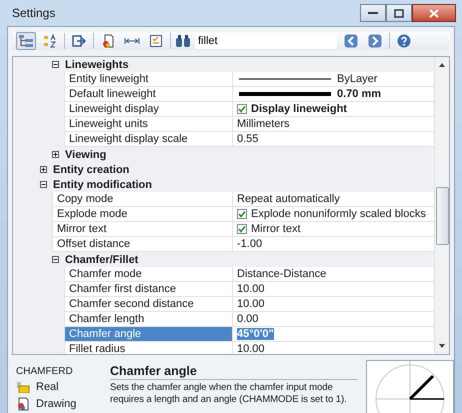 This screenshot has height=413, width=462. I want to click on category-label: Entity creation, so click(91, 170).